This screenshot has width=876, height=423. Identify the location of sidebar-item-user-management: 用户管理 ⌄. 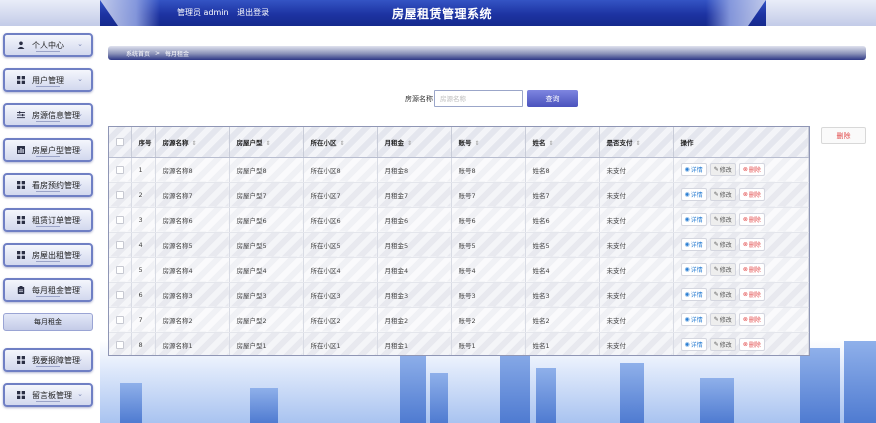
(48, 80).